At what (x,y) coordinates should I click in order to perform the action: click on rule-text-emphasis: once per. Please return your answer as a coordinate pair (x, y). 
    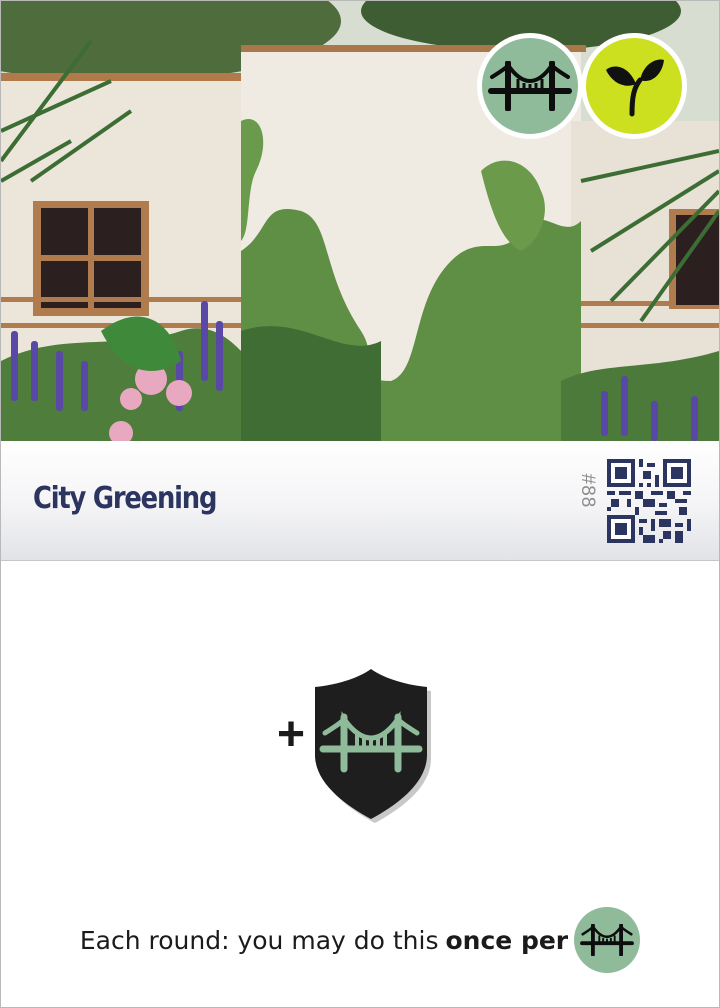
    Looking at the image, I should click on (507, 940).